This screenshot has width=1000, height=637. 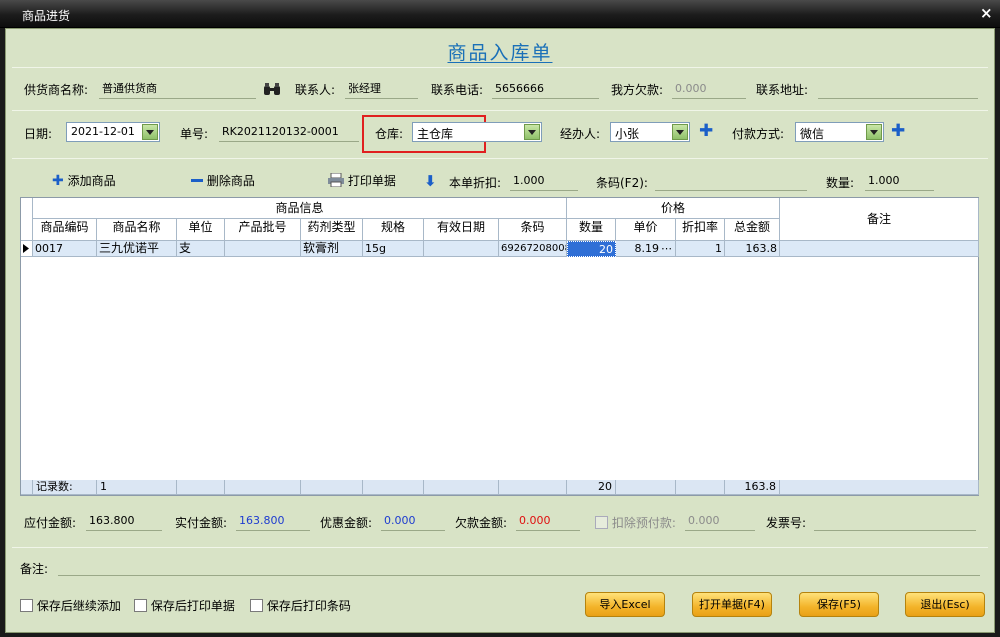 What do you see at coordinates (461, 230) in the screenshot?
I see `column-header: 有效日期` at bounding box center [461, 230].